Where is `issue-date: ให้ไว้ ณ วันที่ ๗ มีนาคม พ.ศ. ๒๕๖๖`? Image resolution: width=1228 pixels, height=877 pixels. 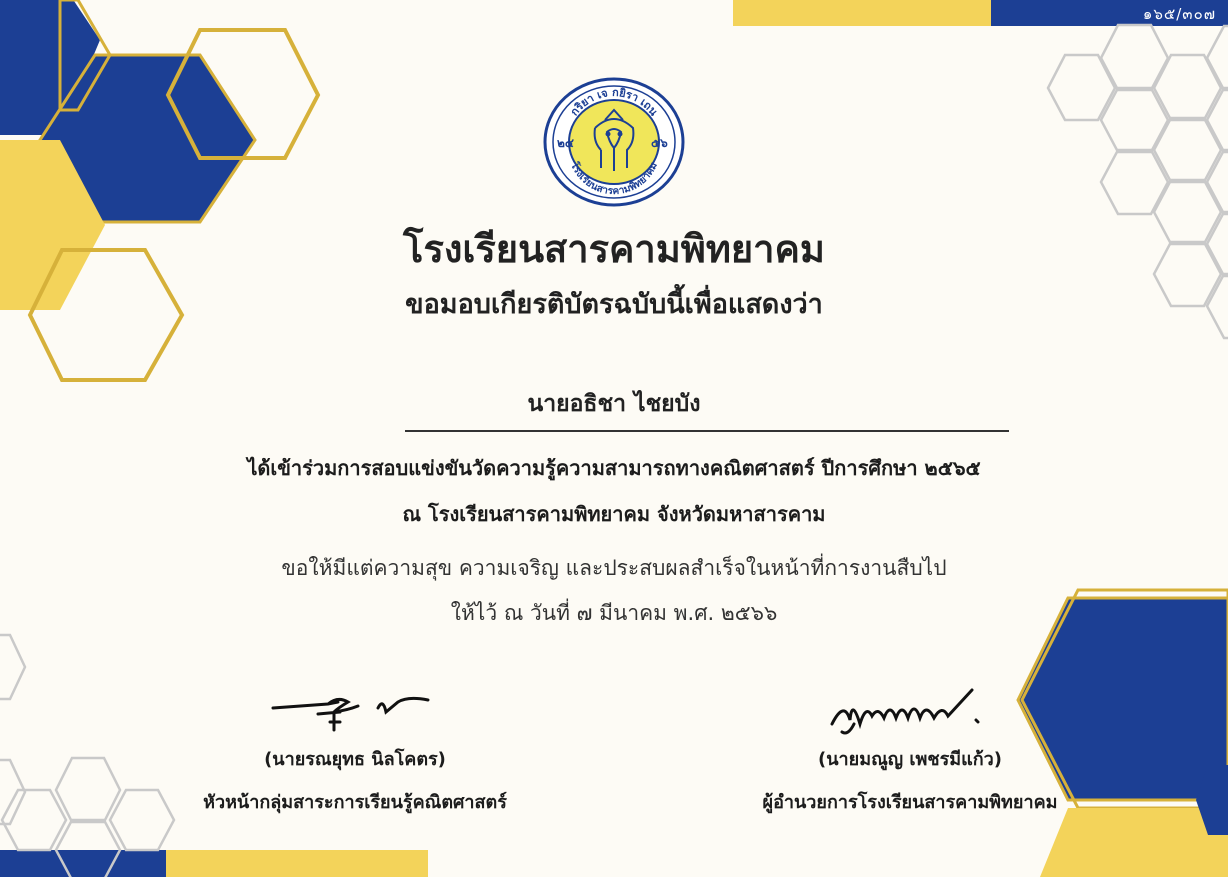
issue-date: ให้ไว้ ณ วันที่ ๗ มีนาคม พ.ศ. ๒๕๖๖ is located at coordinates (614, 613).